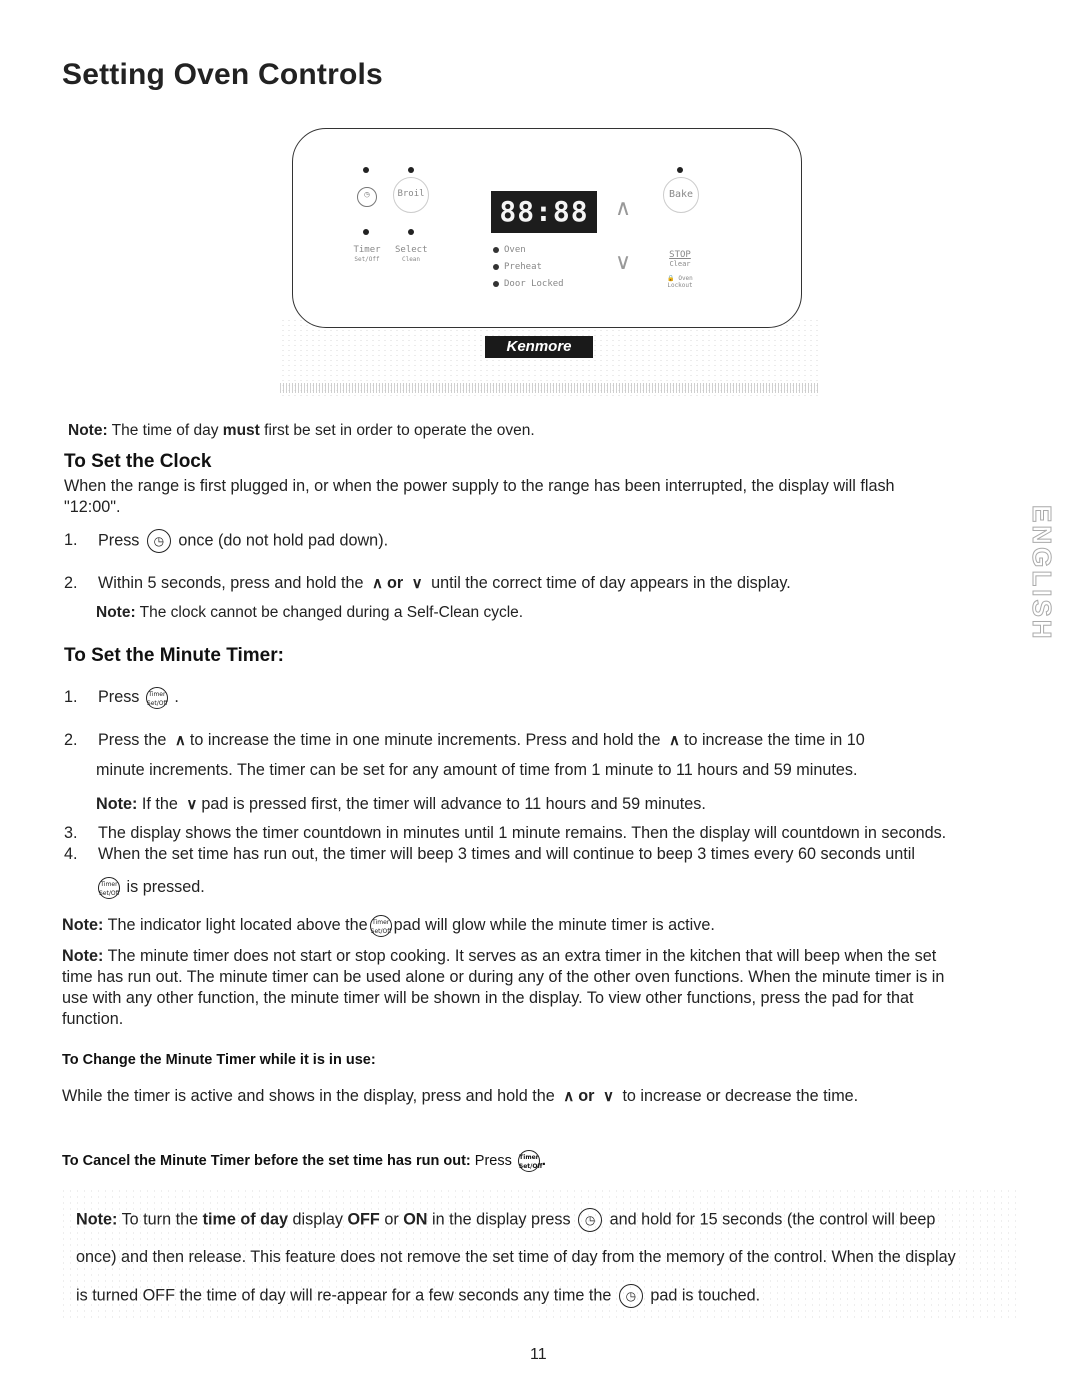 This screenshot has height=1397, width=1080. I want to click on clock-heading: To Set the Clock, so click(138, 461).